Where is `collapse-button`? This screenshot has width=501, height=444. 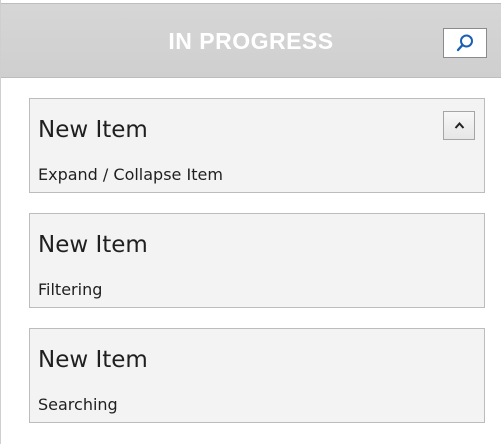 collapse-button is located at coordinates (459, 125).